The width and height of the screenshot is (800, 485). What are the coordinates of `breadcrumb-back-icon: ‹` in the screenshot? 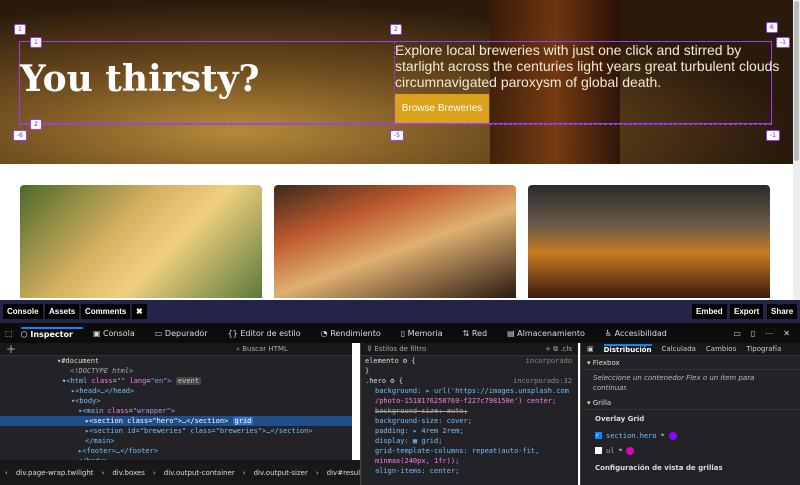 It's located at (6, 473).